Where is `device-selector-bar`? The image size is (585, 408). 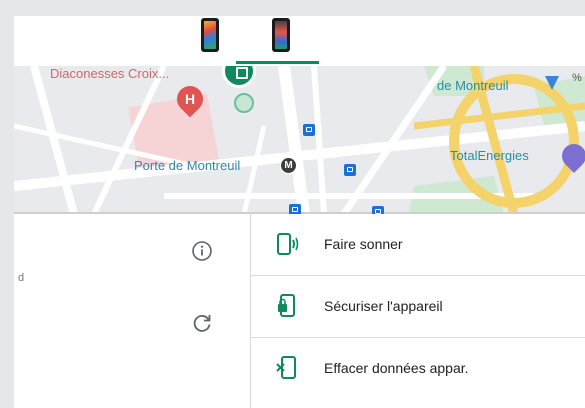
device-selector-bar is located at coordinates (299, 41).